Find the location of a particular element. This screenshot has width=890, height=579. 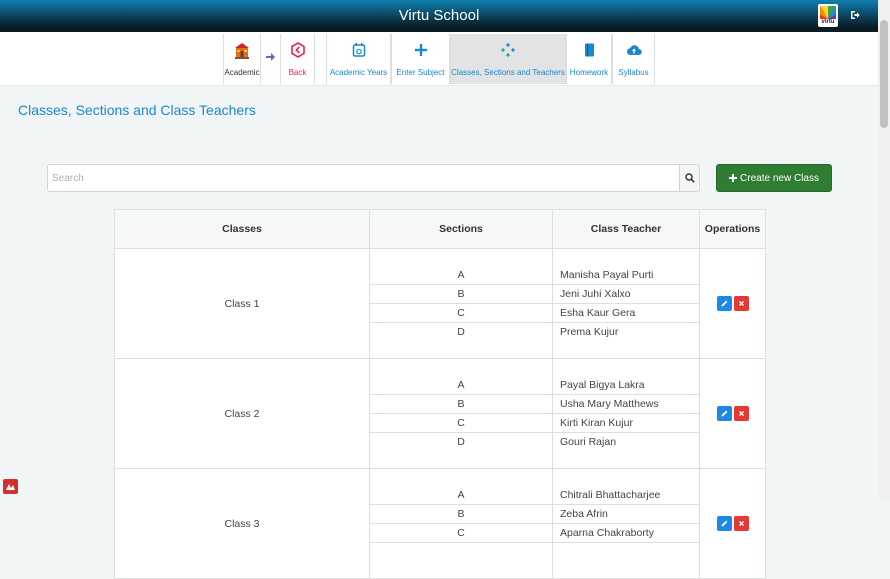

school-logo: virtu is located at coordinates (828, 15).